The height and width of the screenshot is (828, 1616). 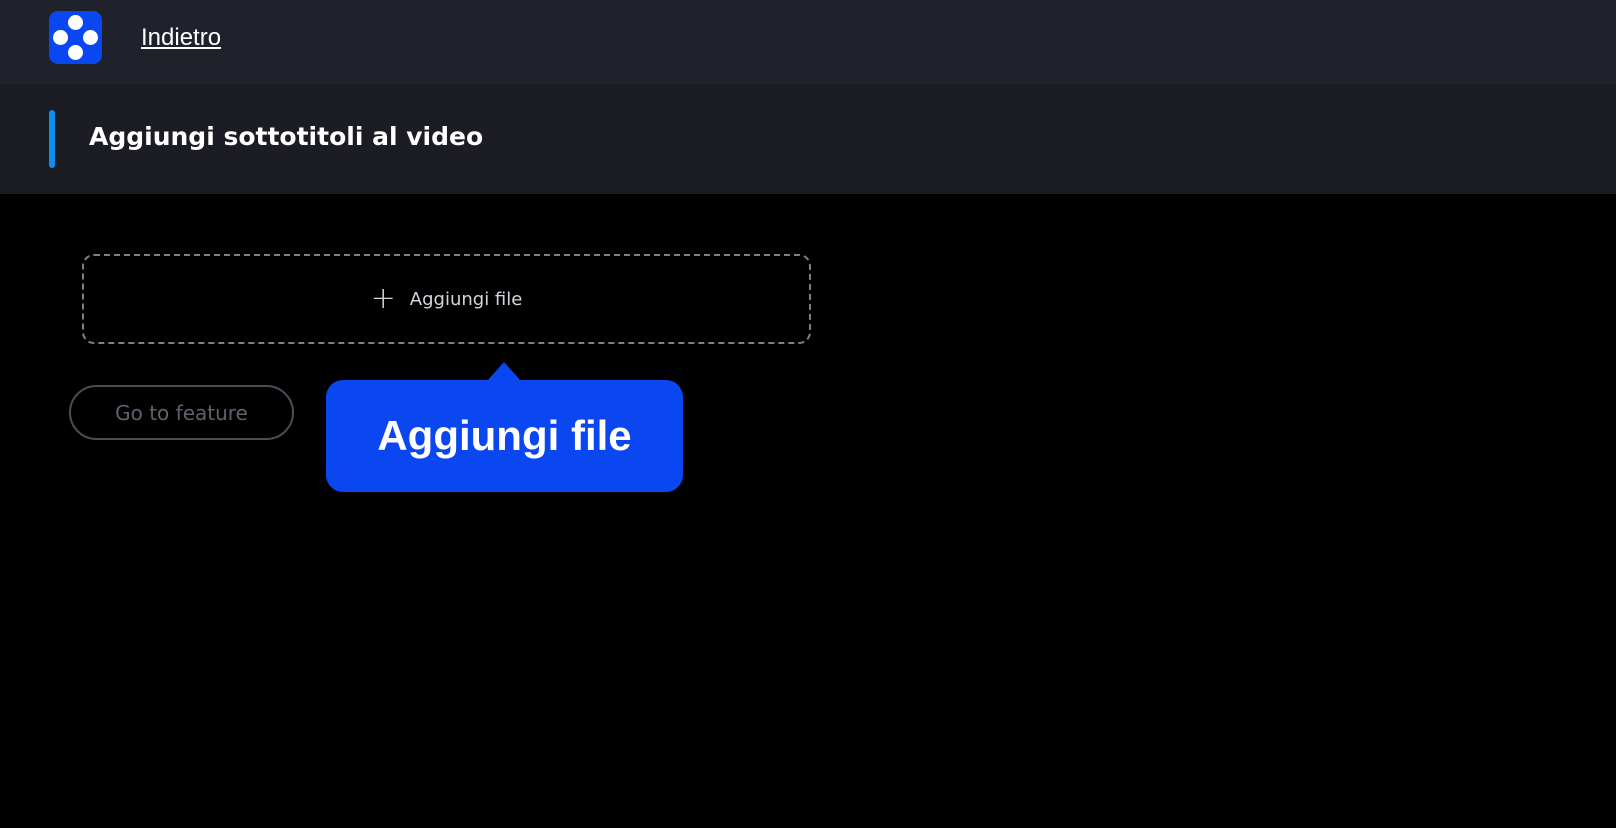 I want to click on tooltip: Aggiungi file, so click(x=504, y=427).